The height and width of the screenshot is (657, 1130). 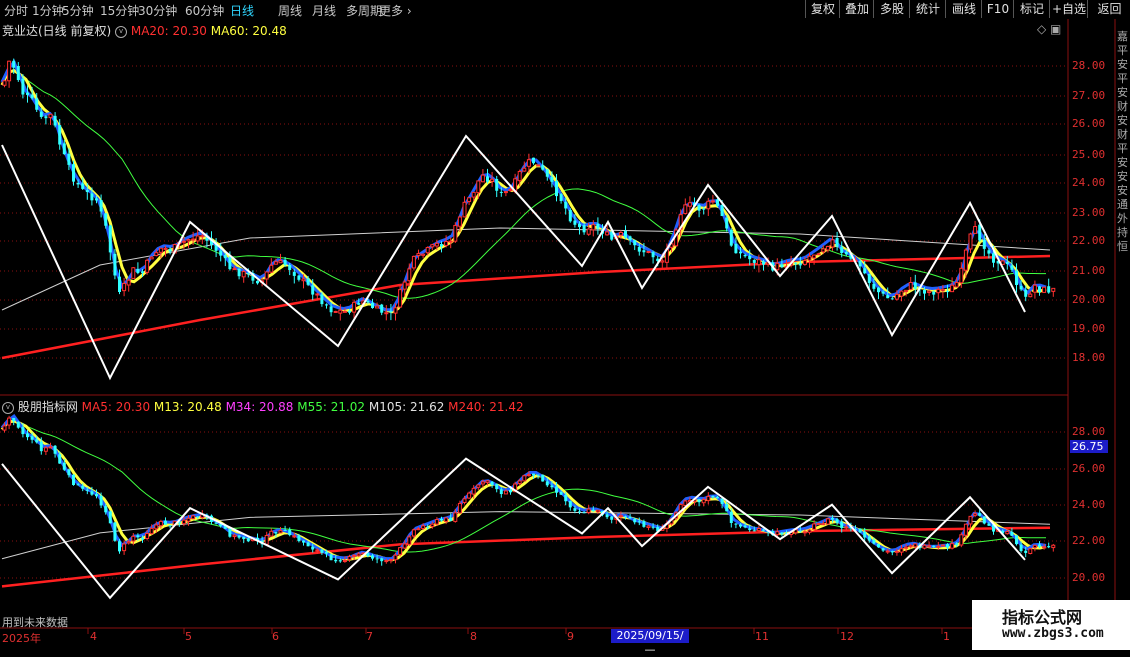 What do you see at coordinates (762, 636) in the screenshot?
I see `x-label: 11` at bounding box center [762, 636].